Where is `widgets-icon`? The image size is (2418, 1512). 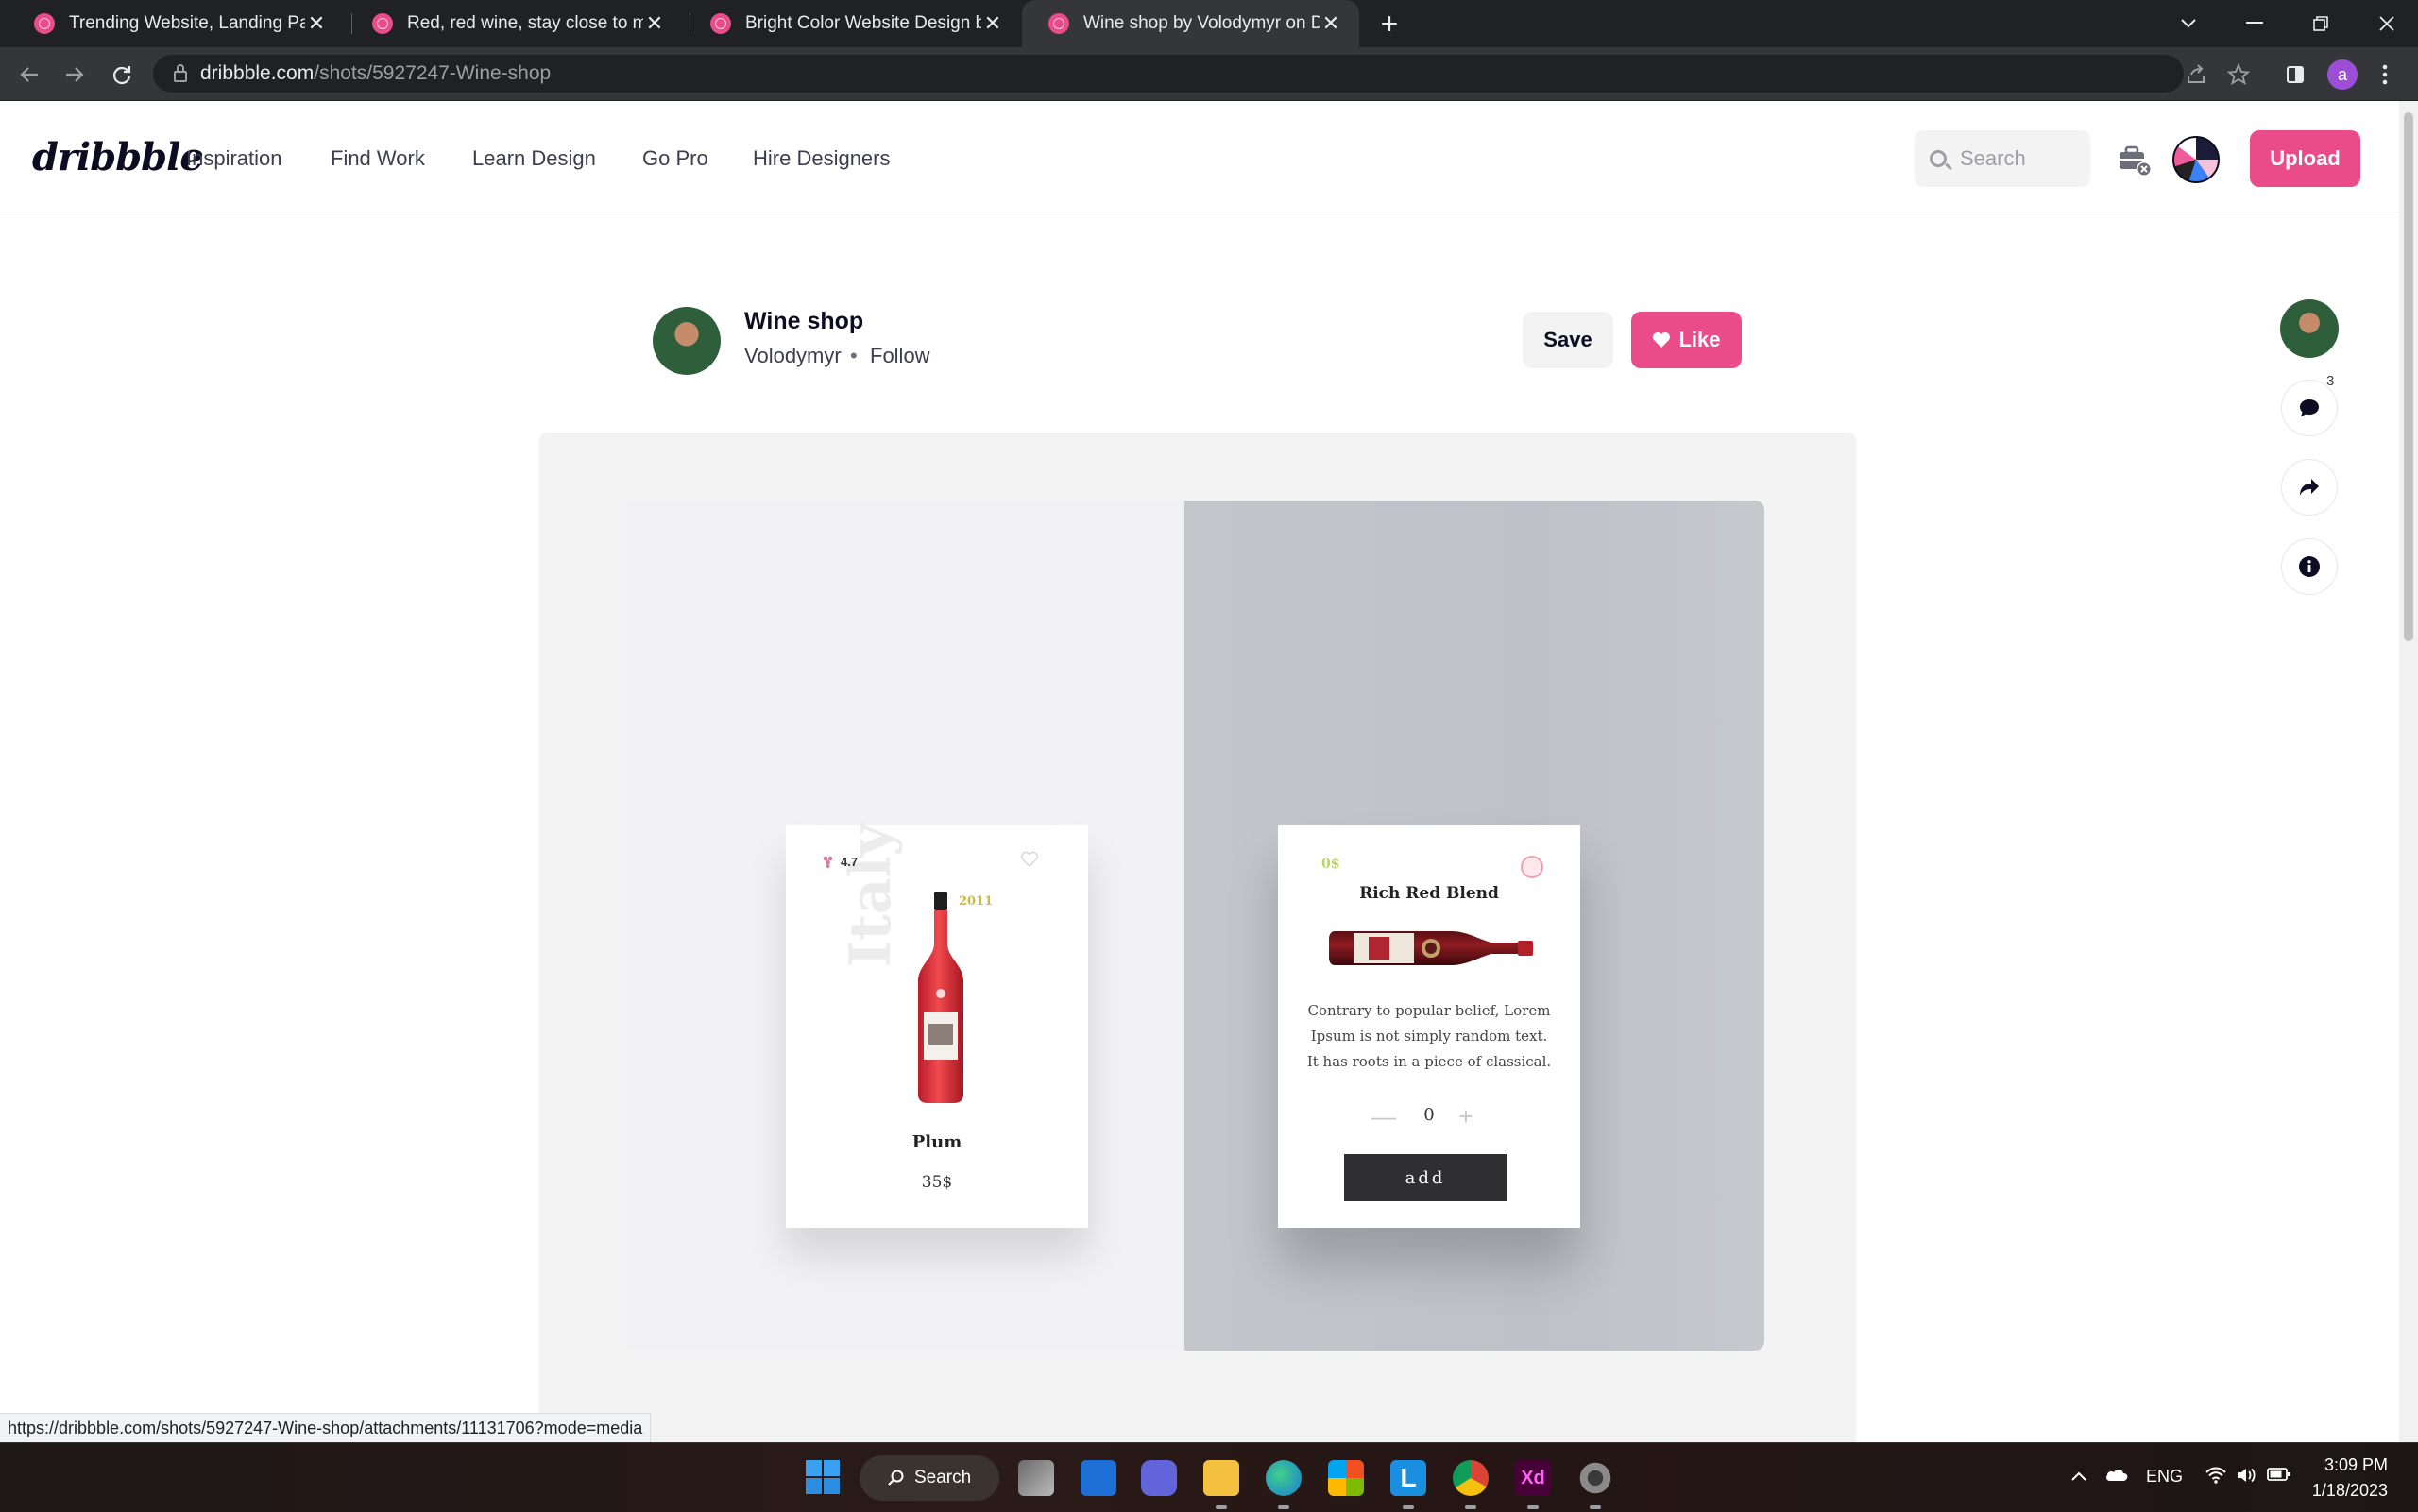 widgets-icon is located at coordinates (1098, 1478).